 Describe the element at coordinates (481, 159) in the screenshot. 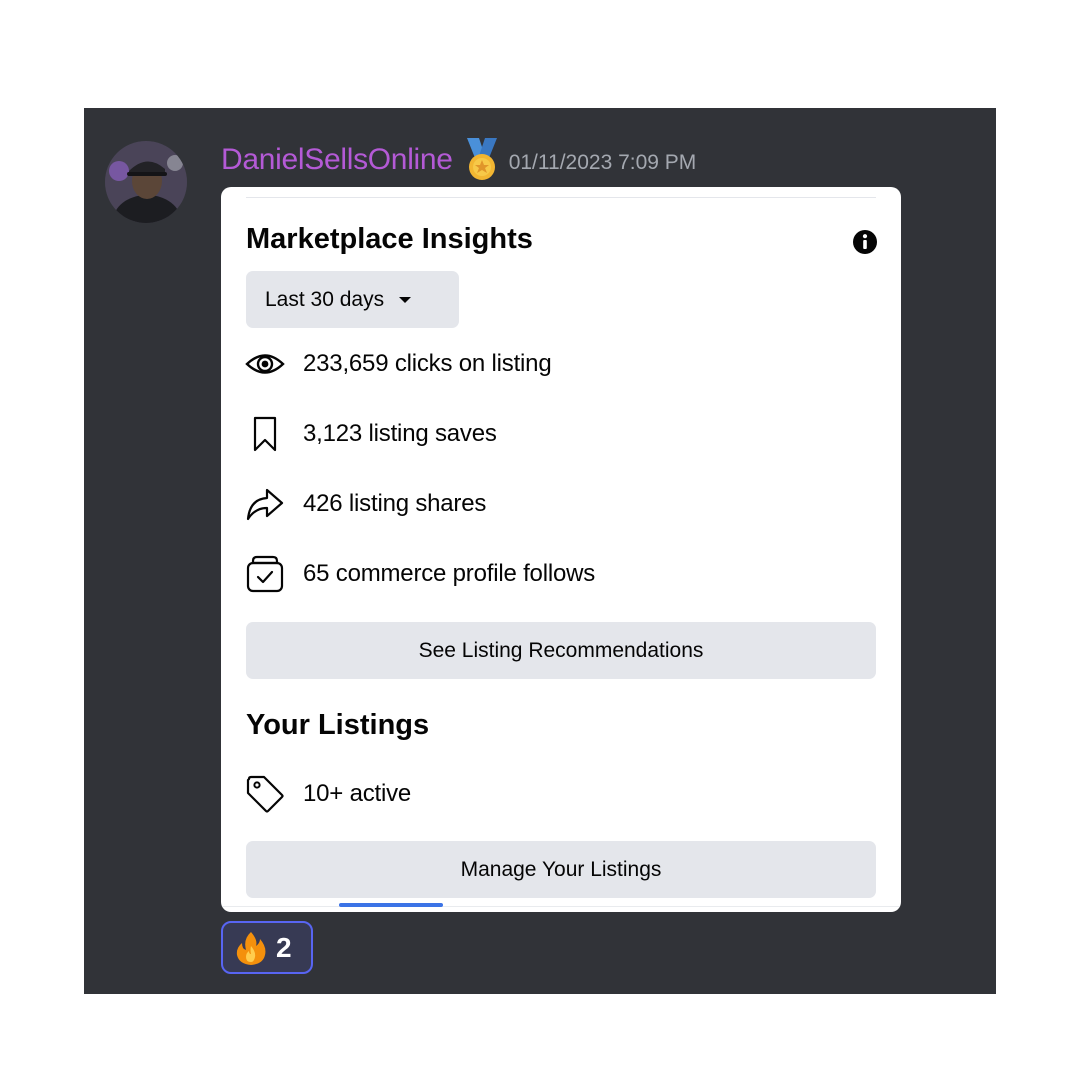

I see `medal-icon` at that location.